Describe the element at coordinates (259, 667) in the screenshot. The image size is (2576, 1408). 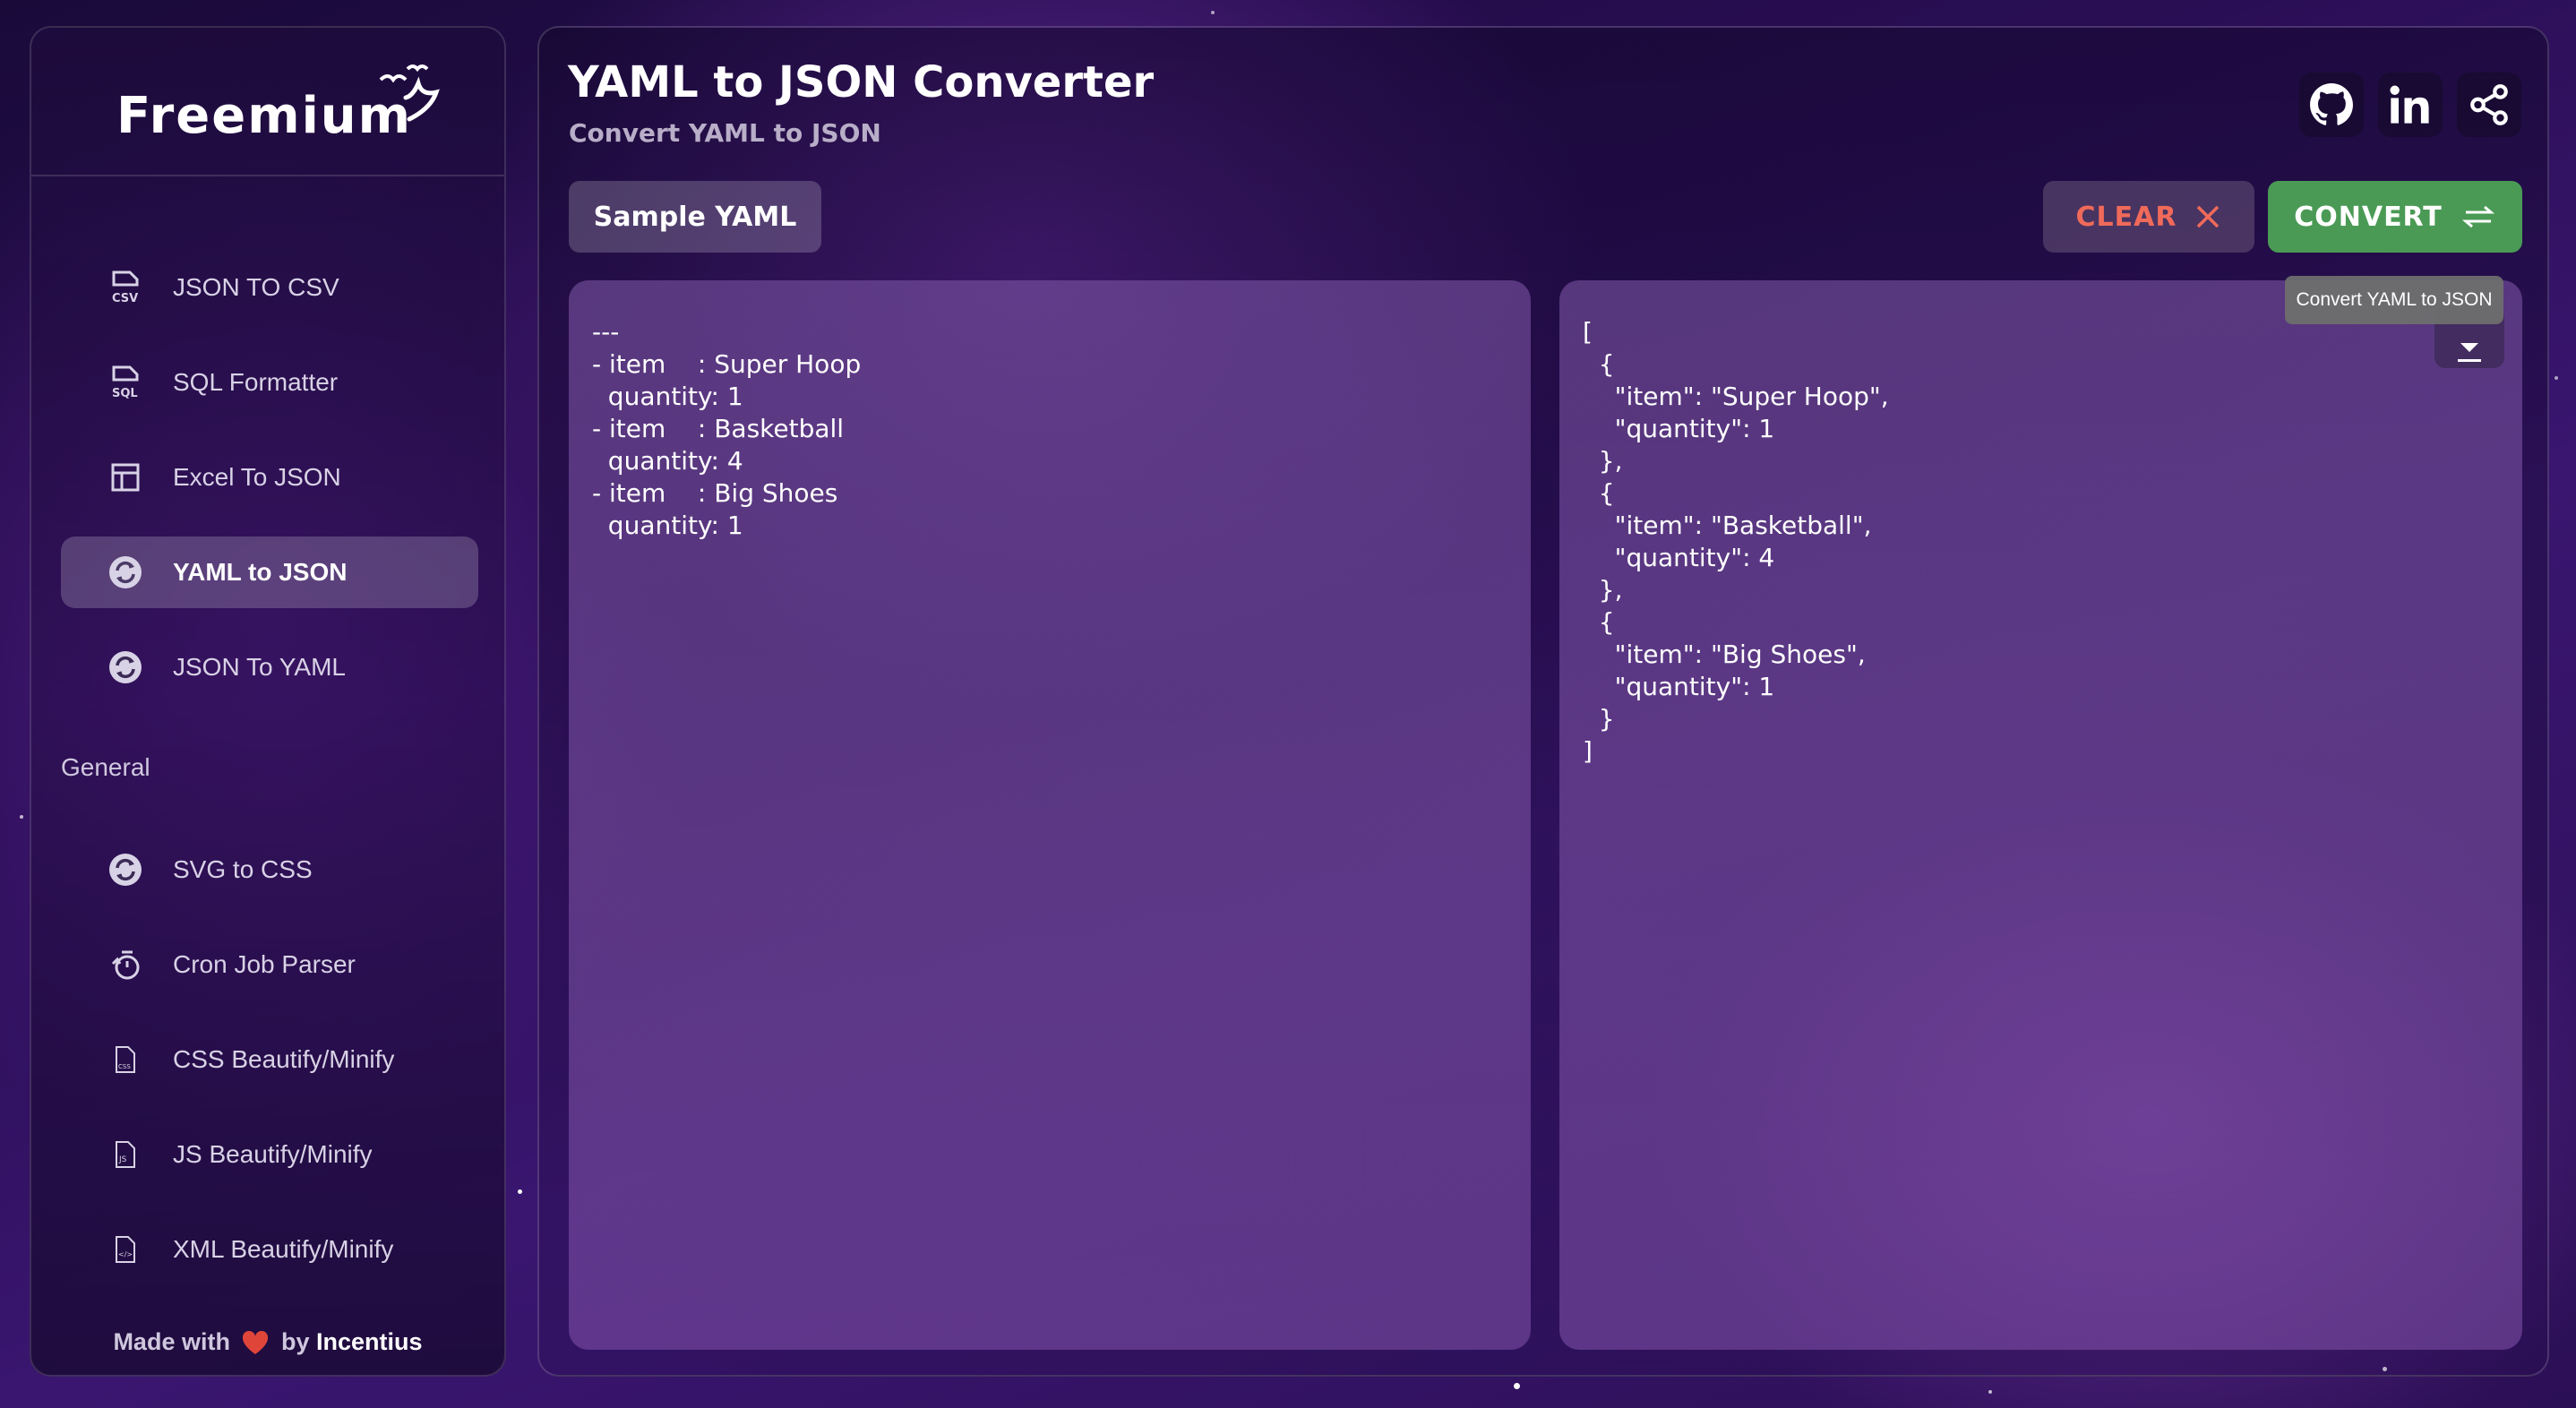
I see `sidebar-item-label: JSON To YAML` at that location.